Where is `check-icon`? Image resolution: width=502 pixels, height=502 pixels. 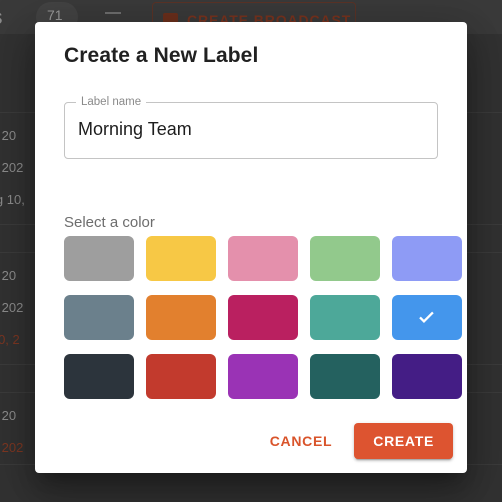
check-icon is located at coordinates (426, 317).